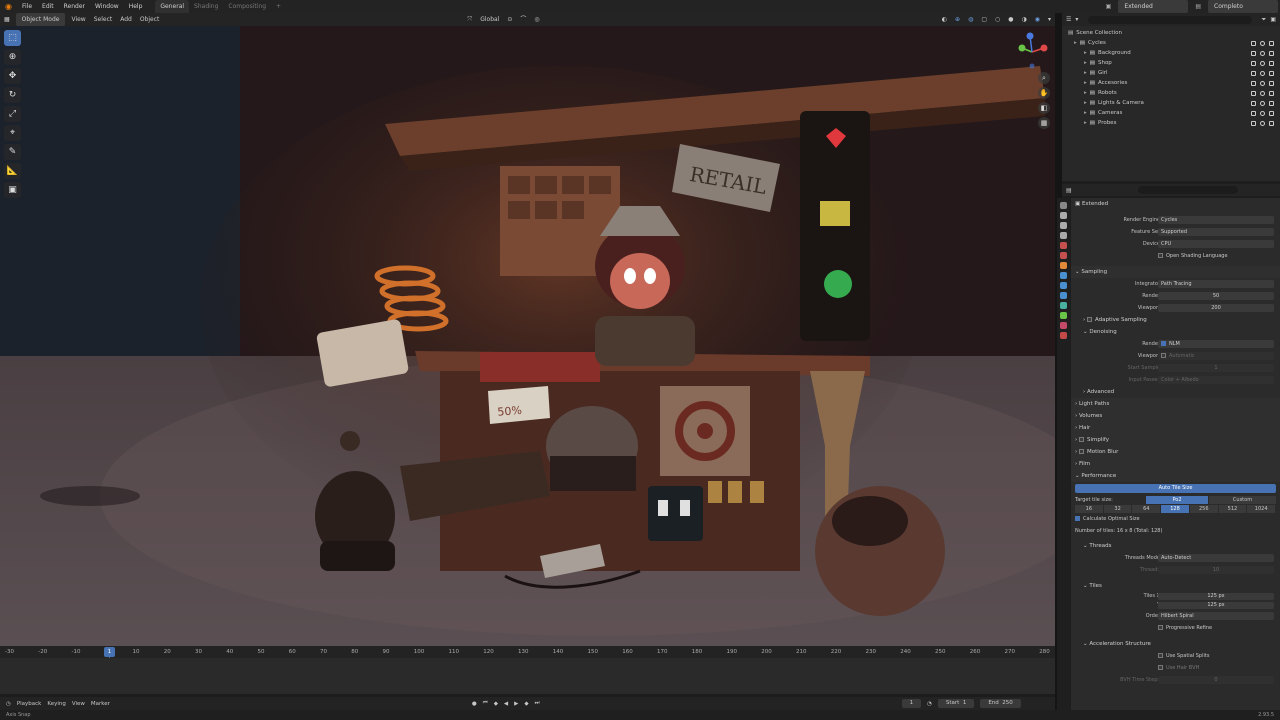 This screenshot has width=1280, height=720. Describe the element at coordinates (1216, 232) in the screenshot. I see `feature-set-dropdown: Supported` at that location.